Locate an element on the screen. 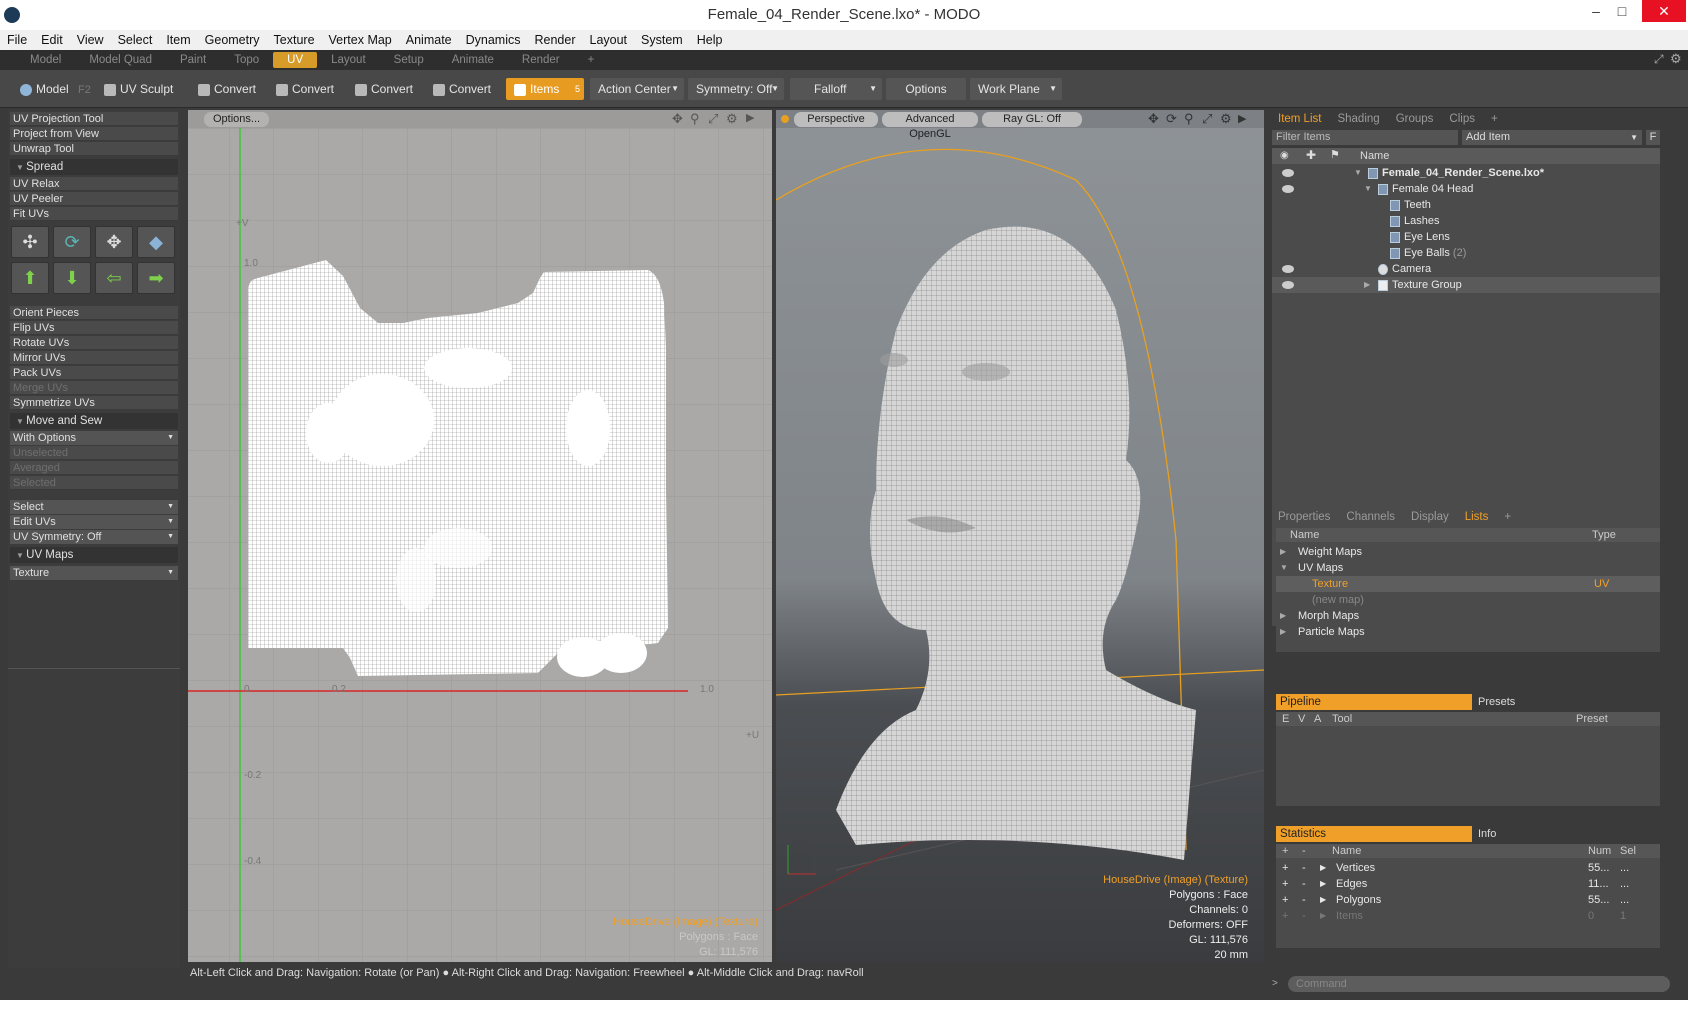  action-center-dropdown: Action Center ▼ is located at coordinates (637, 89).